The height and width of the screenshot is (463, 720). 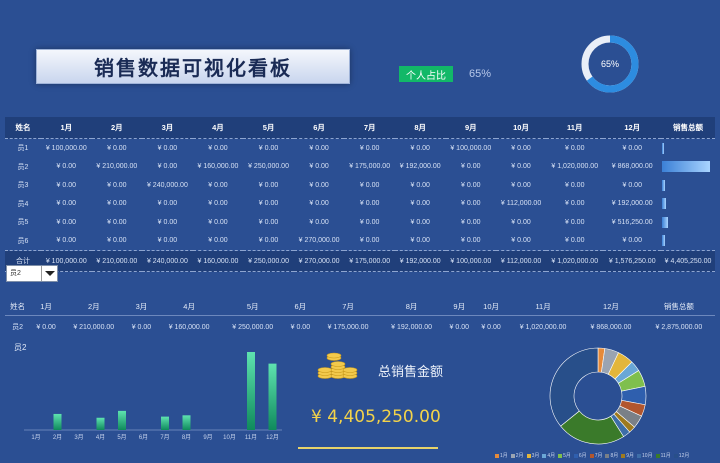 What do you see at coordinates (122, 420) in the screenshot?
I see `bar-5月` at bounding box center [122, 420].